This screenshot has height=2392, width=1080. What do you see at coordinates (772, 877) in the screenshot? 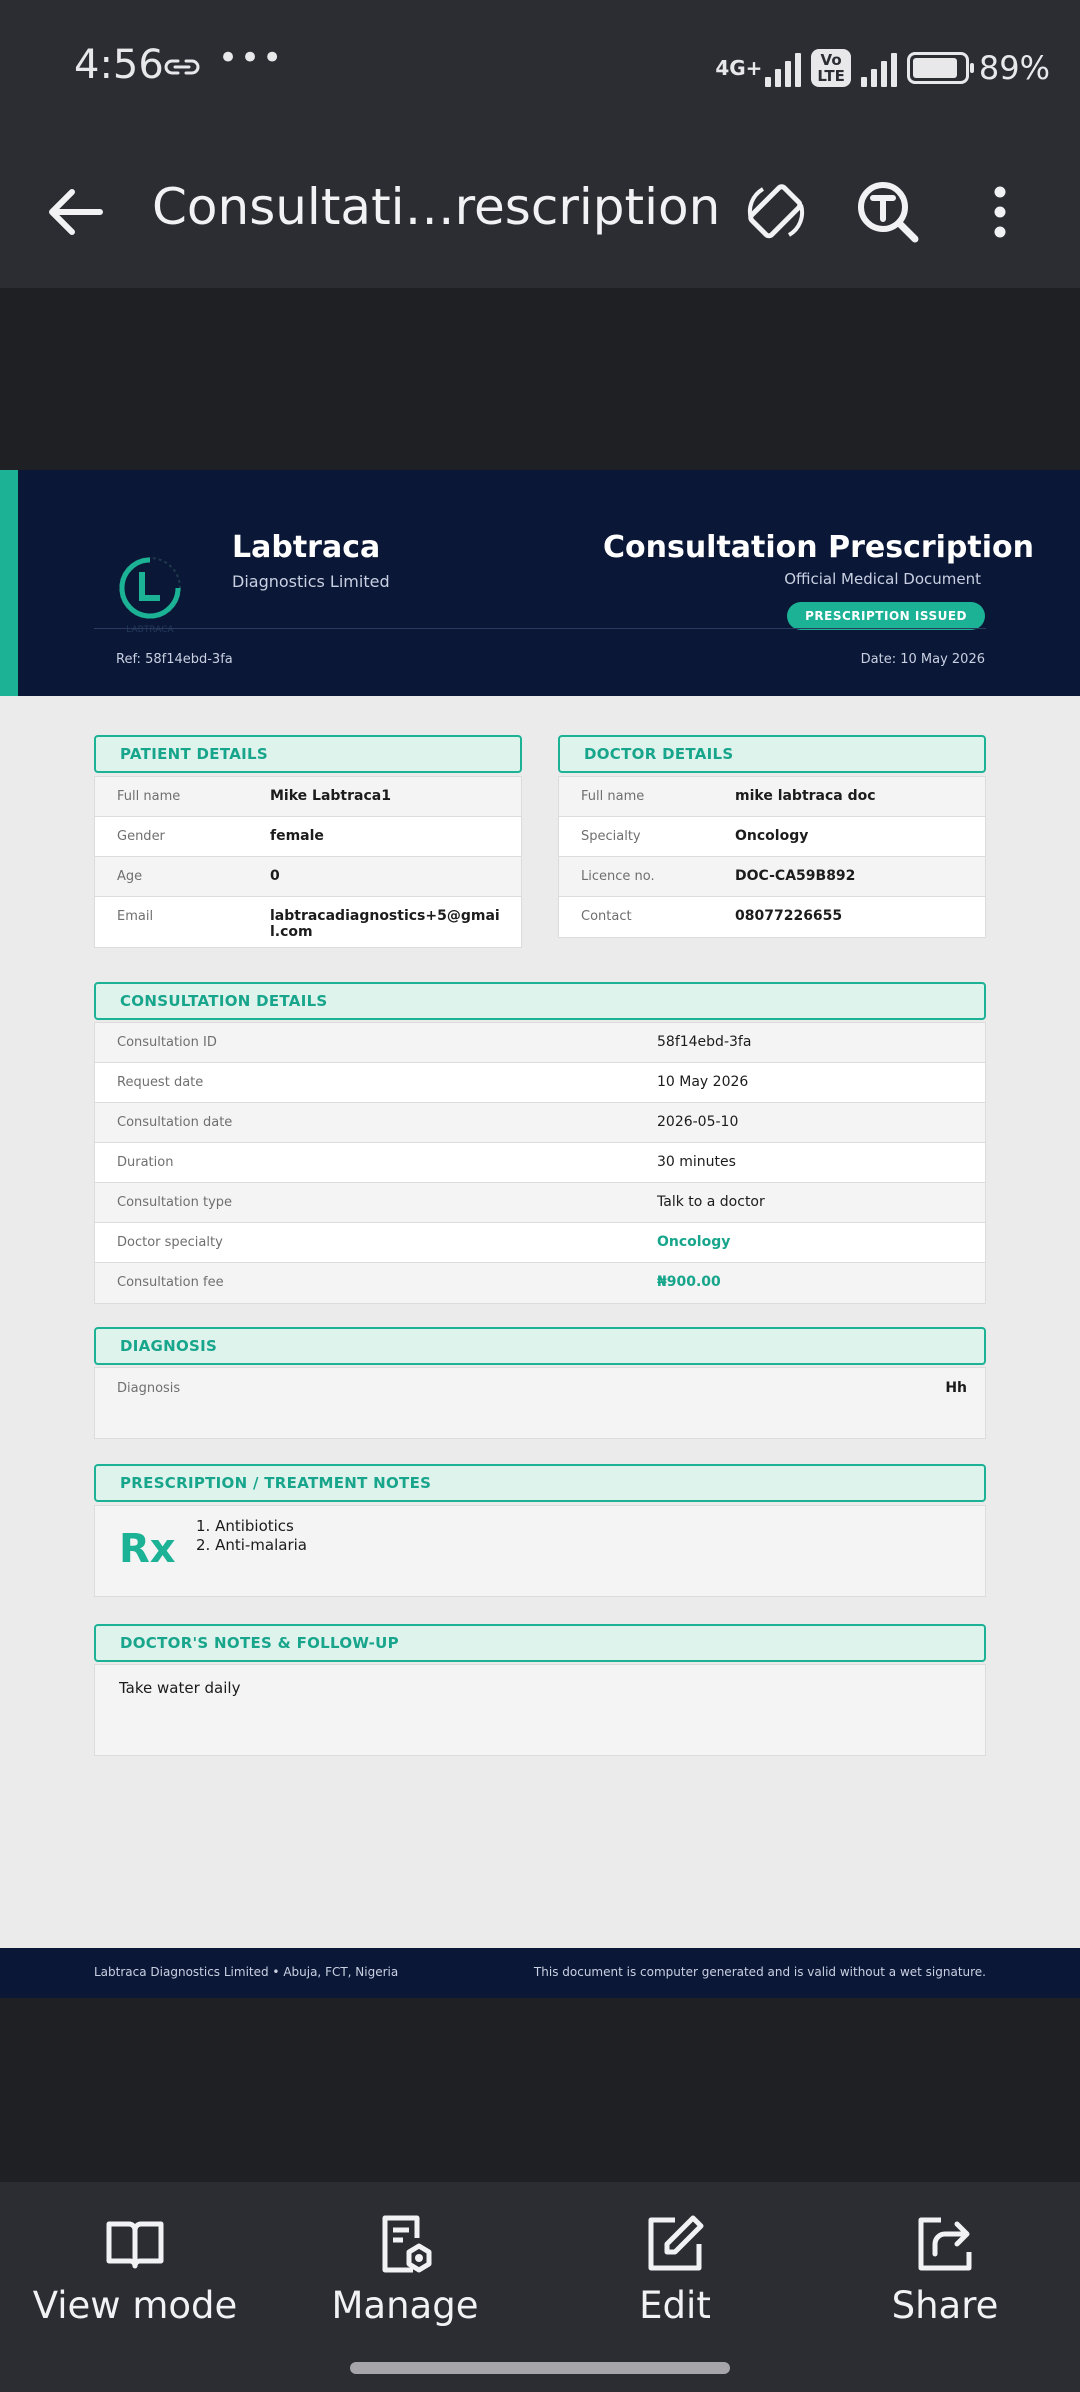
I see `table-row: Licence no. DOC-CA59B892` at bounding box center [772, 877].